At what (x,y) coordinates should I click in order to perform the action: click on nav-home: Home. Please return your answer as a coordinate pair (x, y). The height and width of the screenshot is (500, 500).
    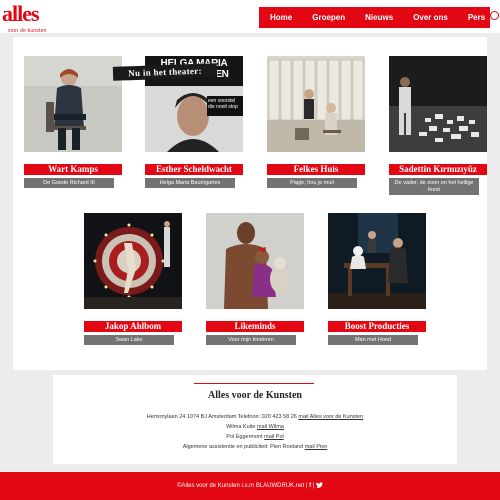
    Looking at the image, I should click on (281, 17).